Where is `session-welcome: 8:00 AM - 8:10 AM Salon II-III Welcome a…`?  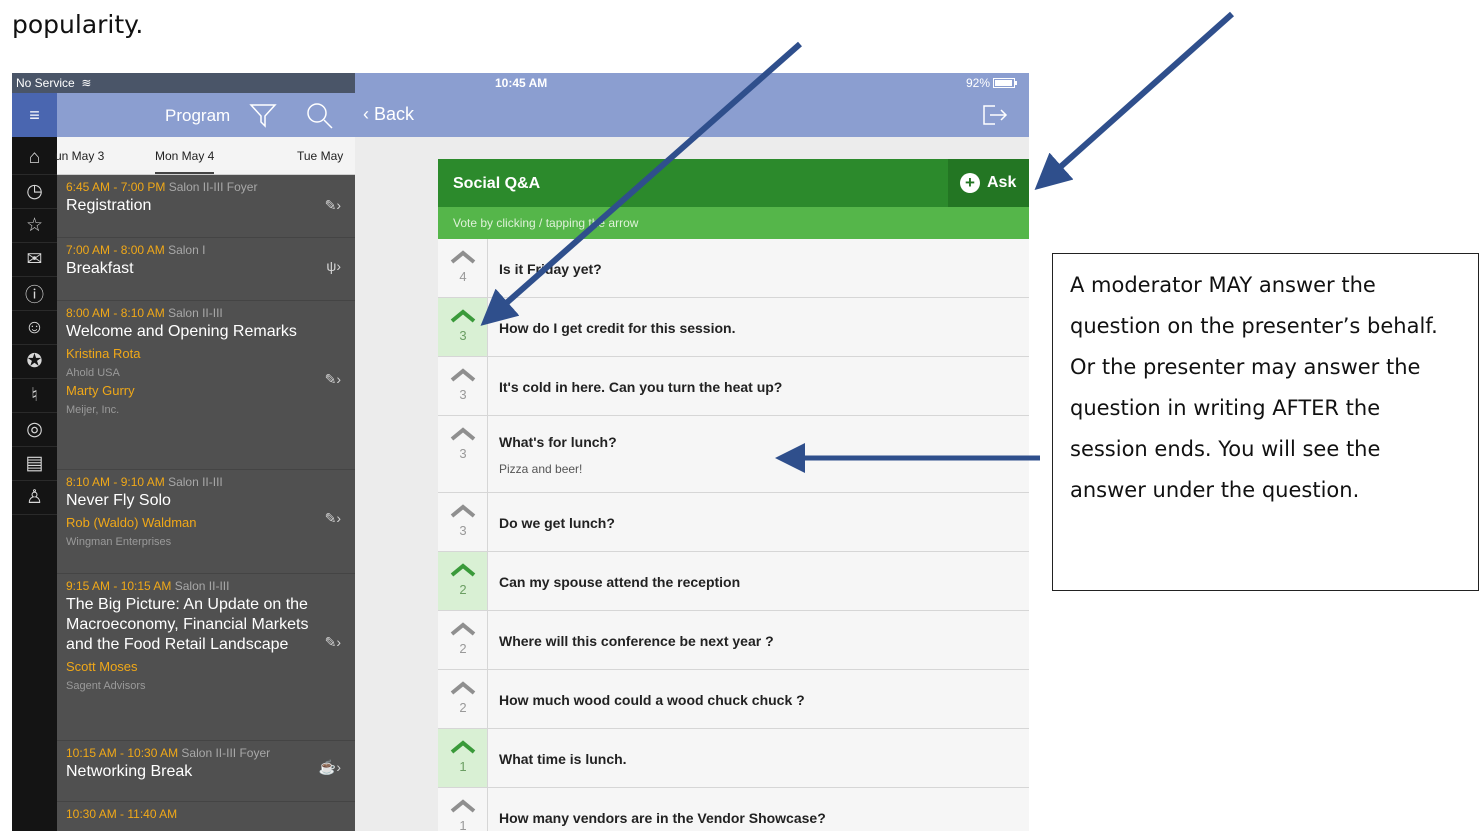
session-welcome: 8:00 AM - 8:10 AM Salon II-III Welcome a… is located at coordinates (206, 385).